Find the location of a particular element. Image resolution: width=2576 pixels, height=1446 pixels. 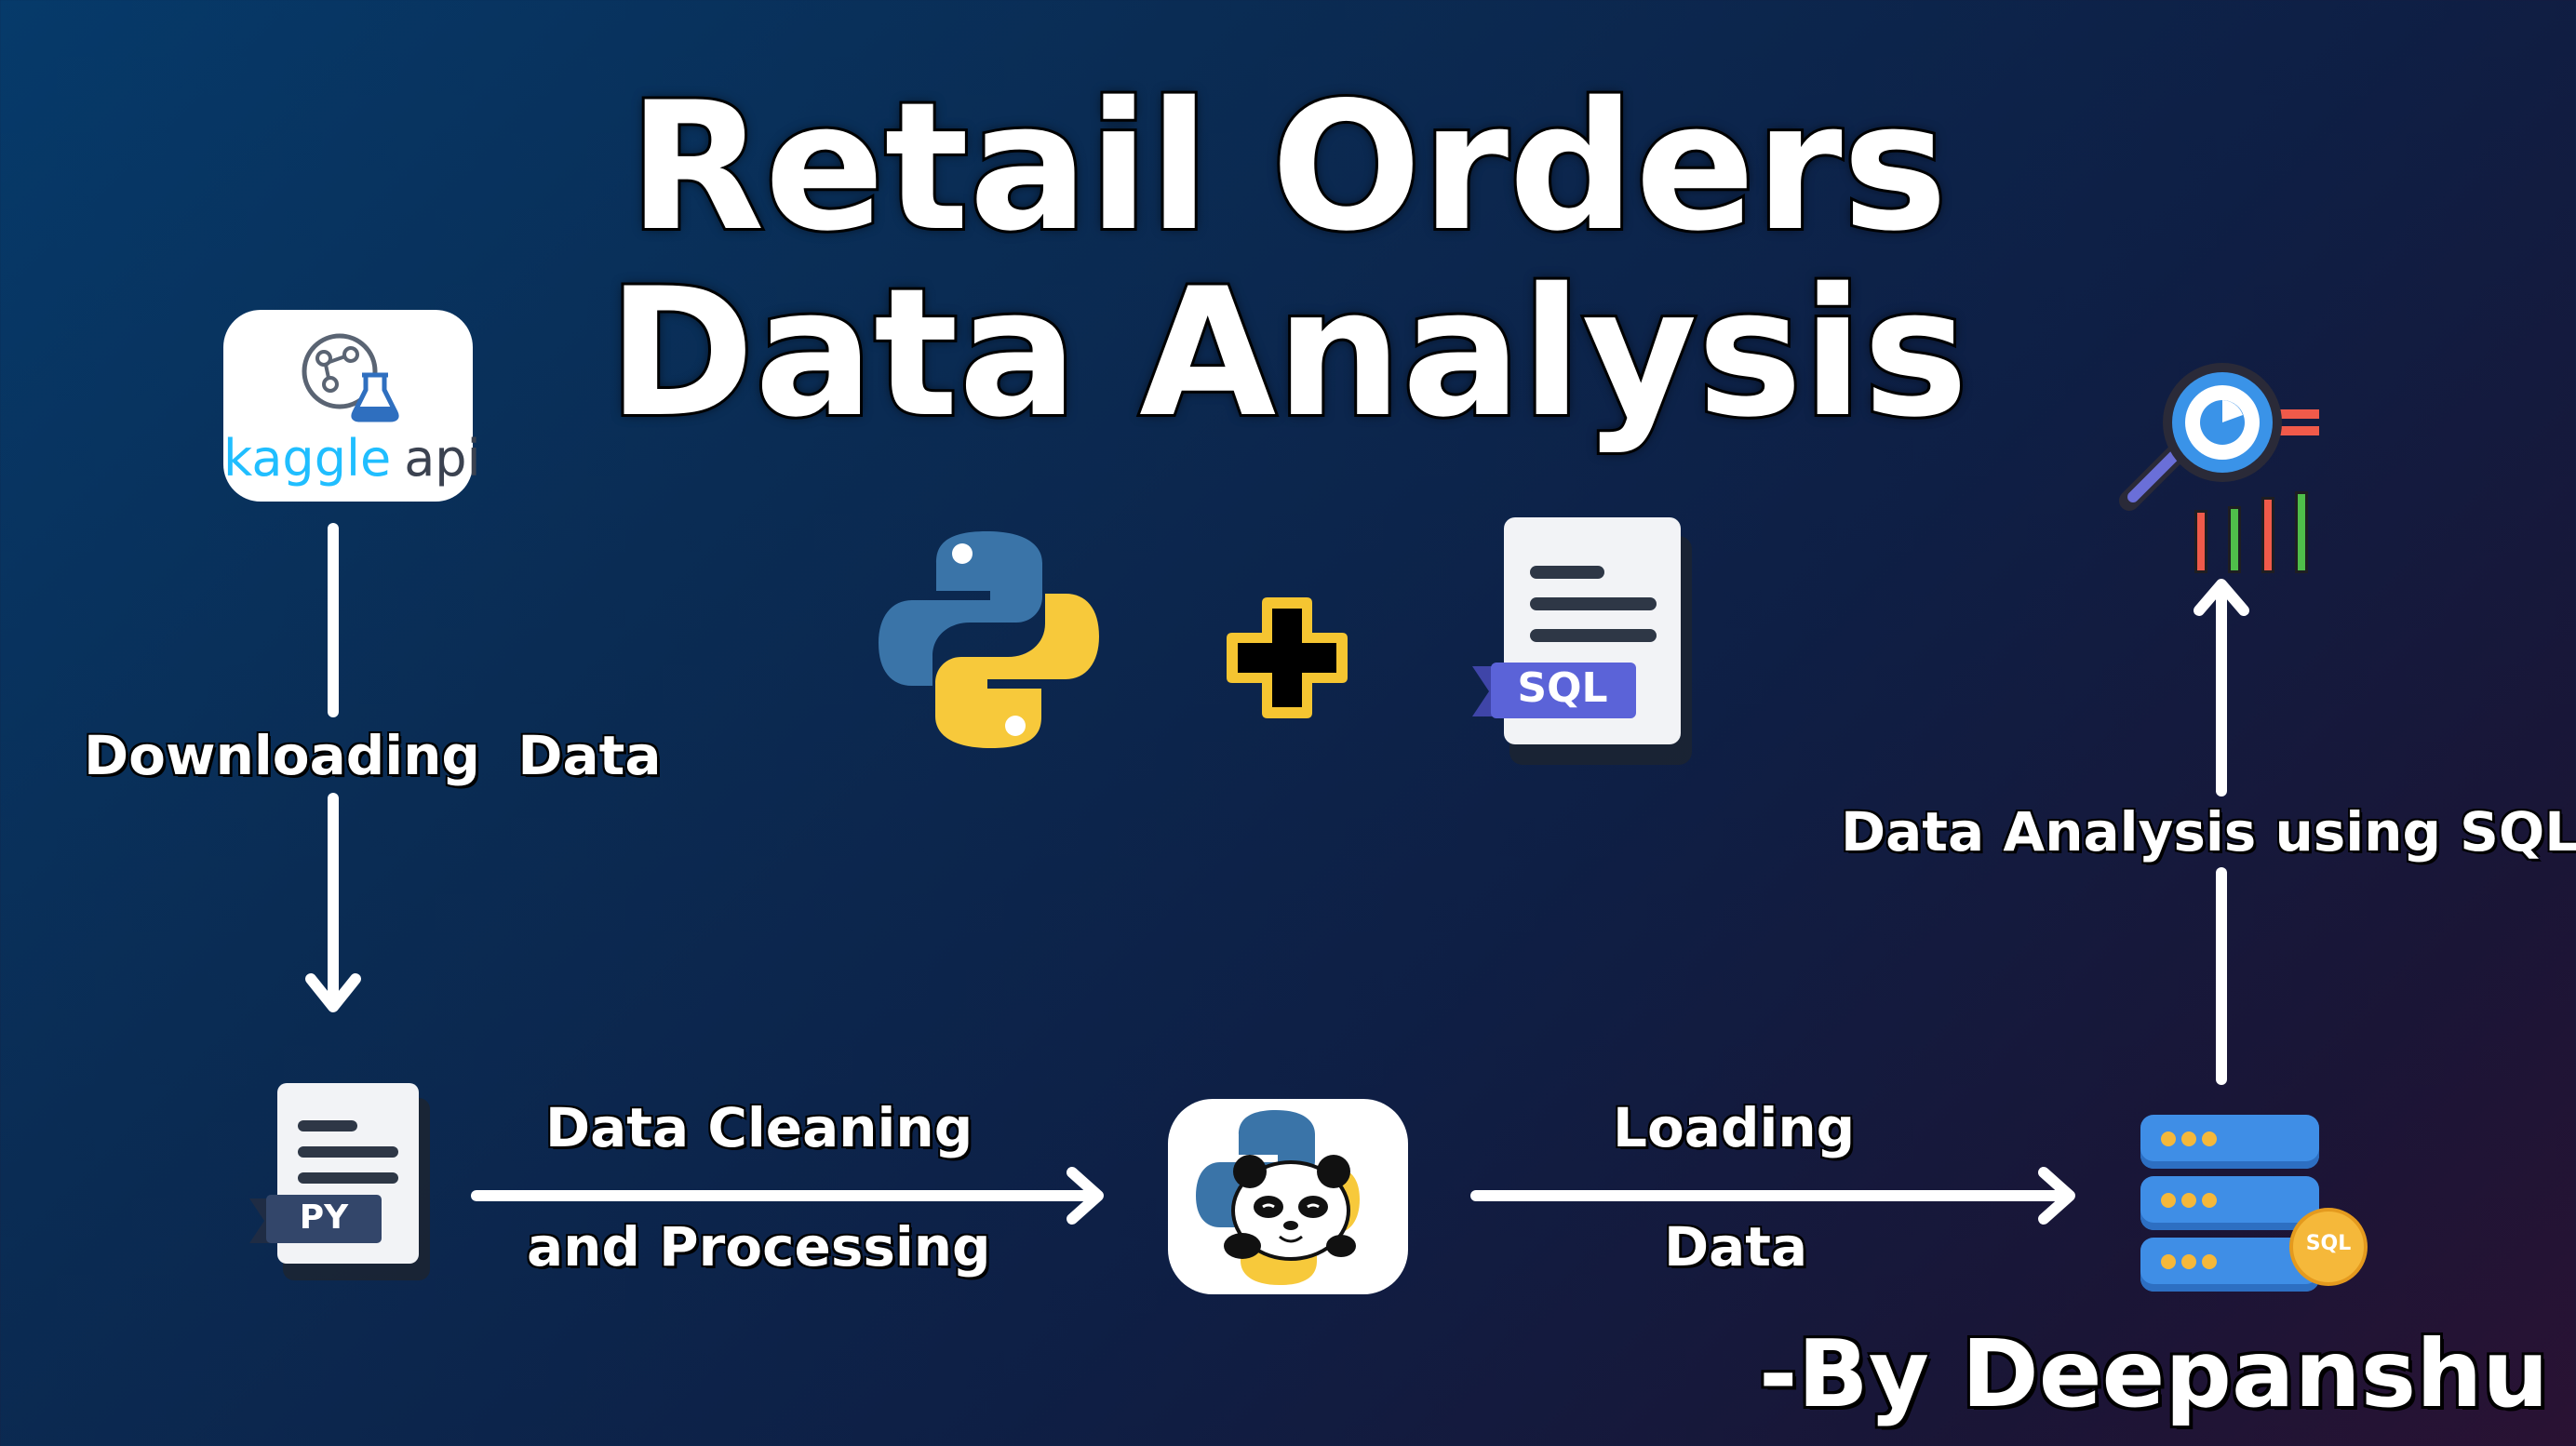

edge-label-cleaning-2: and Processing is located at coordinates (759, 1247).